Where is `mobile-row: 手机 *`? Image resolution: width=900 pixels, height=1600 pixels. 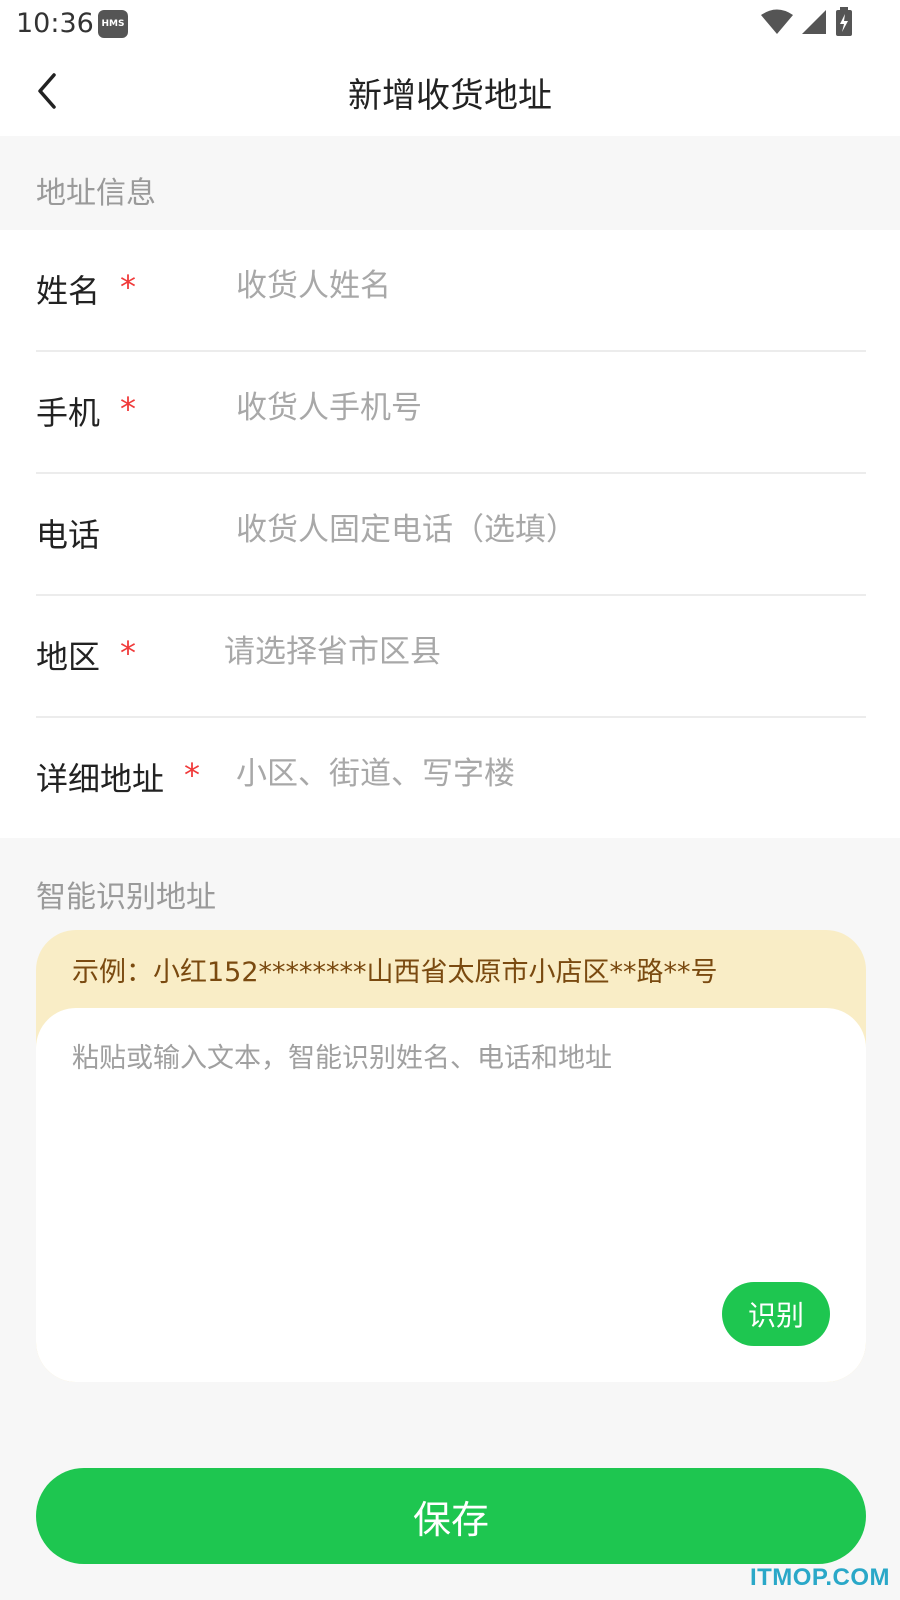
mobile-row: 手机 * is located at coordinates (451, 413).